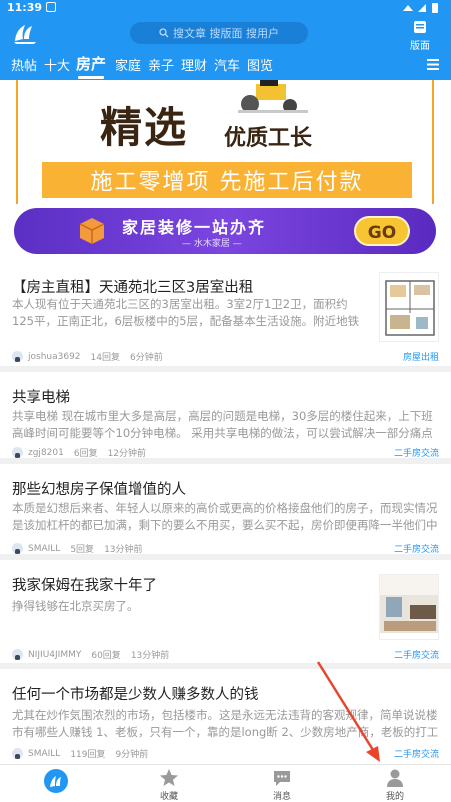 This screenshot has height=802, width=451. I want to click on post-time: 12分钟前, so click(127, 454).